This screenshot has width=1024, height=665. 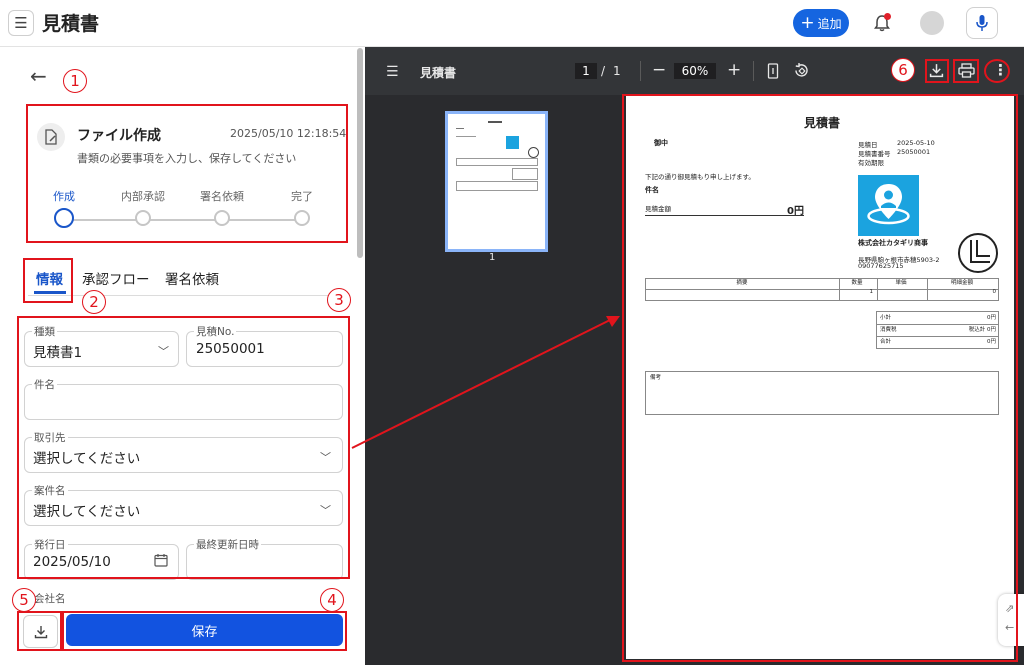 What do you see at coordinates (24, 600) in the screenshot?
I see `annotation-marker-5: 5` at bounding box center [24, 600].